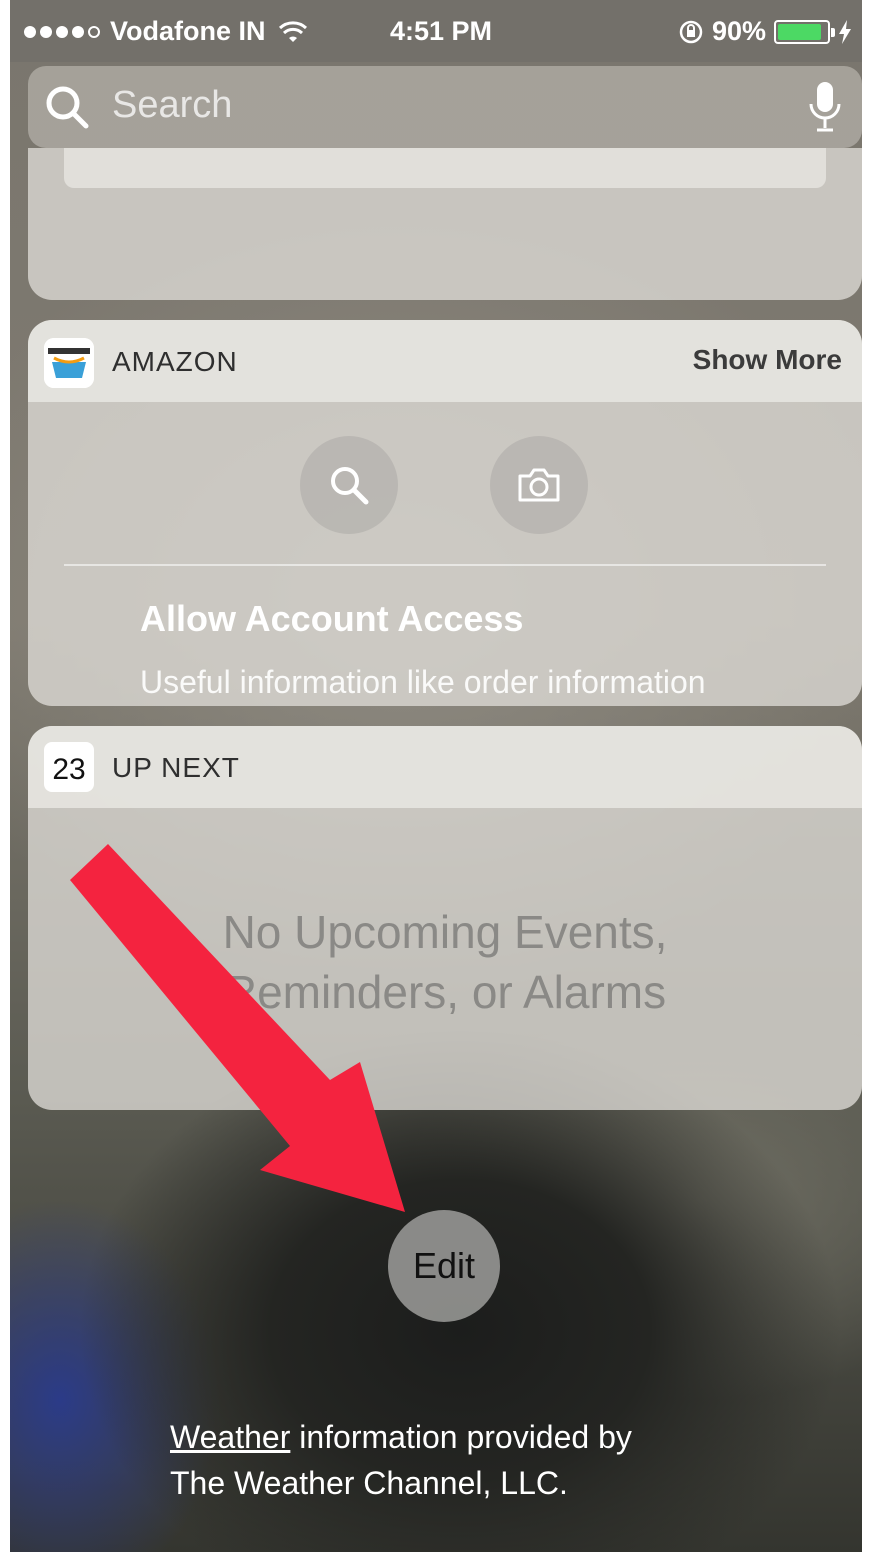 This screenshot has height=1552, width=870. Describe the element at coordinates (804, 31) in the screenshot. I see `battery-icon` at that location.